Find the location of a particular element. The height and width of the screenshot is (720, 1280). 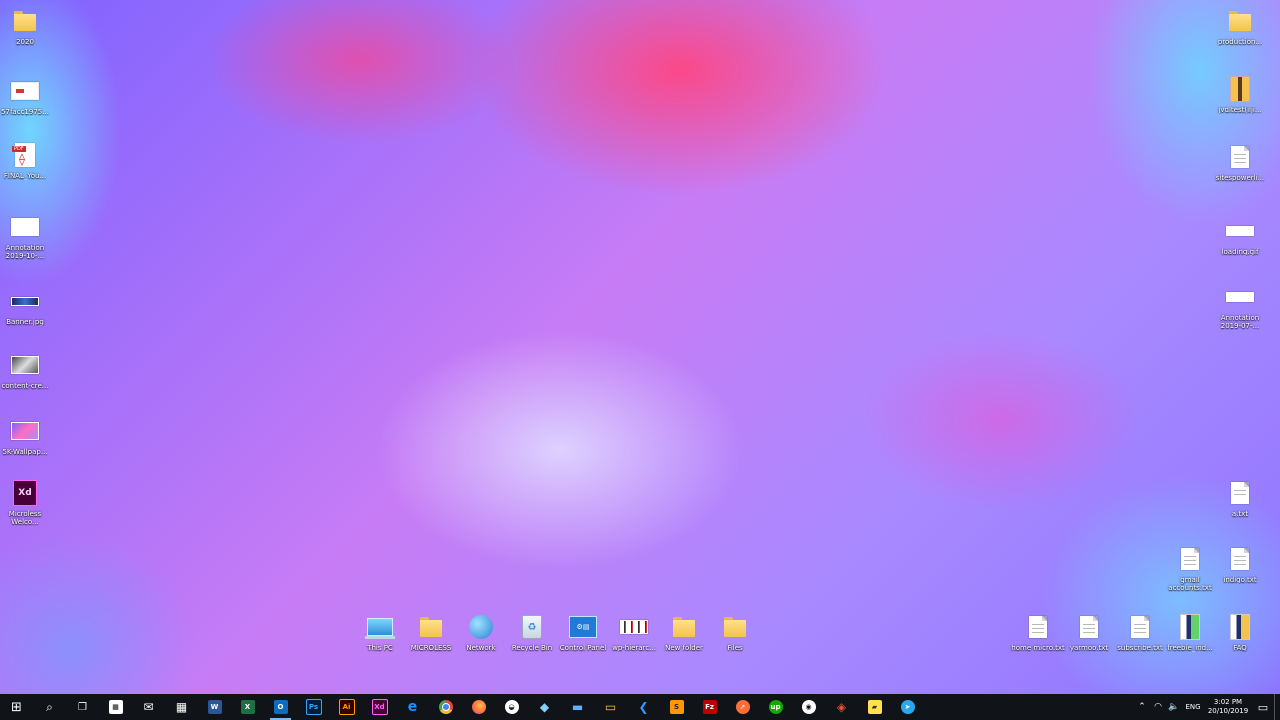

desktop-icon-a-txt: a.txt is located at coordinates (1240, 508).